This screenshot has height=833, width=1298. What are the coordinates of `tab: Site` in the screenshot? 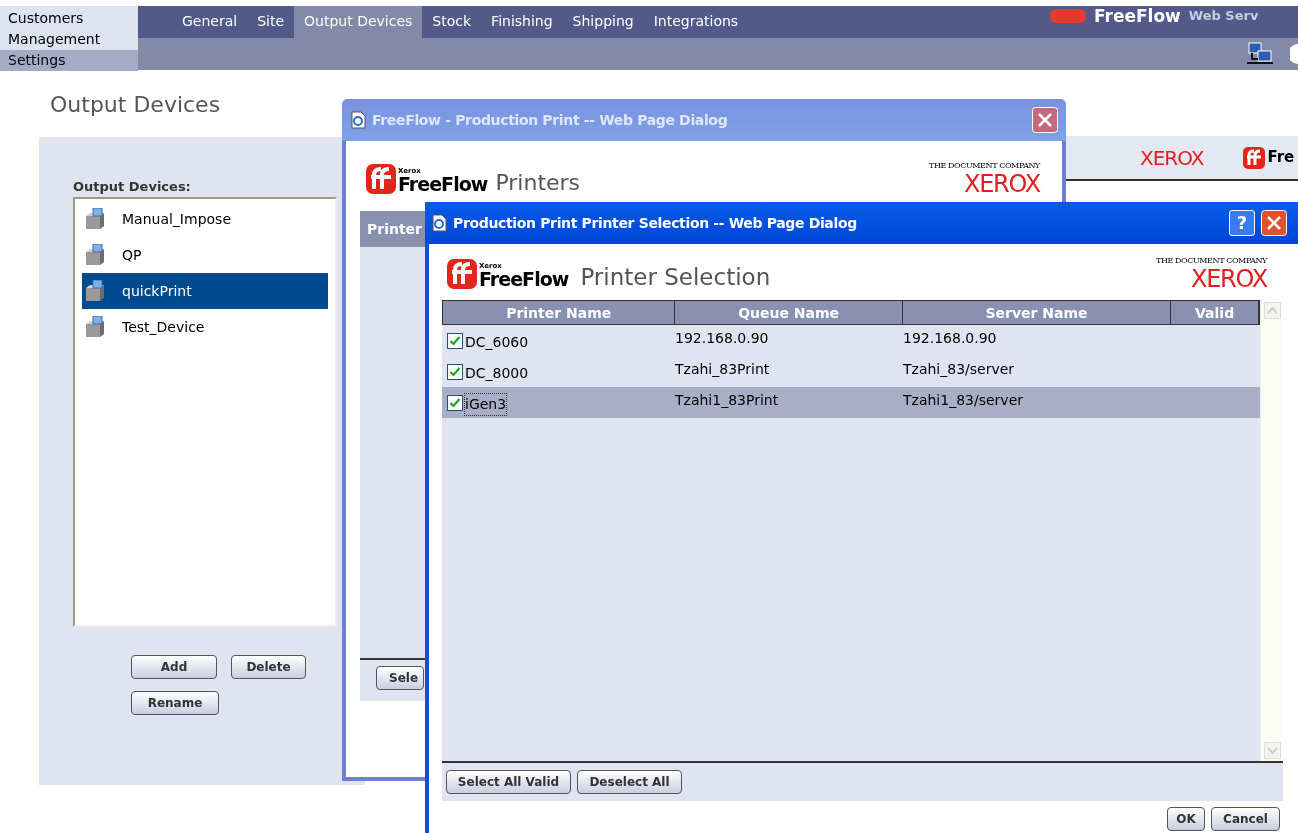 It's located at (271, 22).